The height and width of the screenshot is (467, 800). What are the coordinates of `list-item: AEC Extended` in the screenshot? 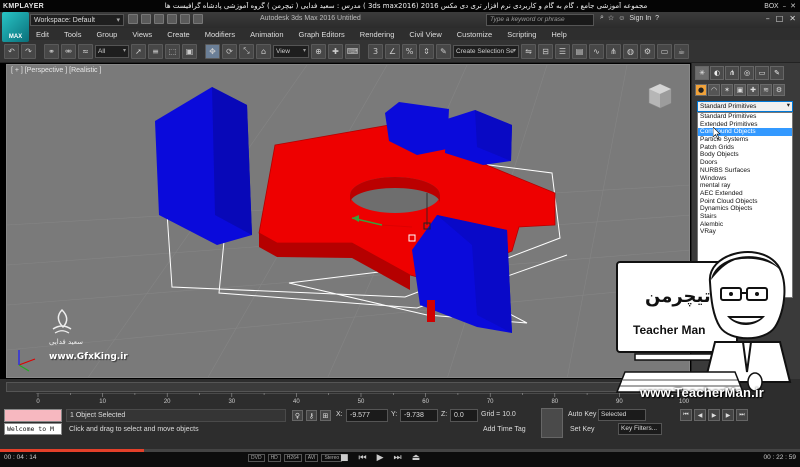 It's located at (745, 194).